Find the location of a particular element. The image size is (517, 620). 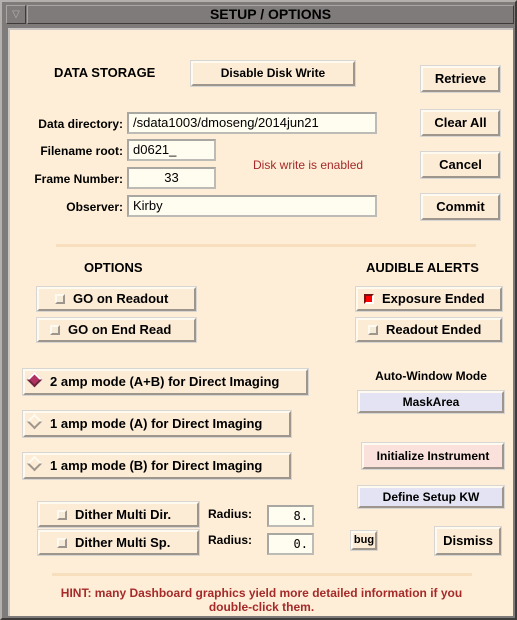

cancel-button: Cancel is located at coordinates (460, 165).